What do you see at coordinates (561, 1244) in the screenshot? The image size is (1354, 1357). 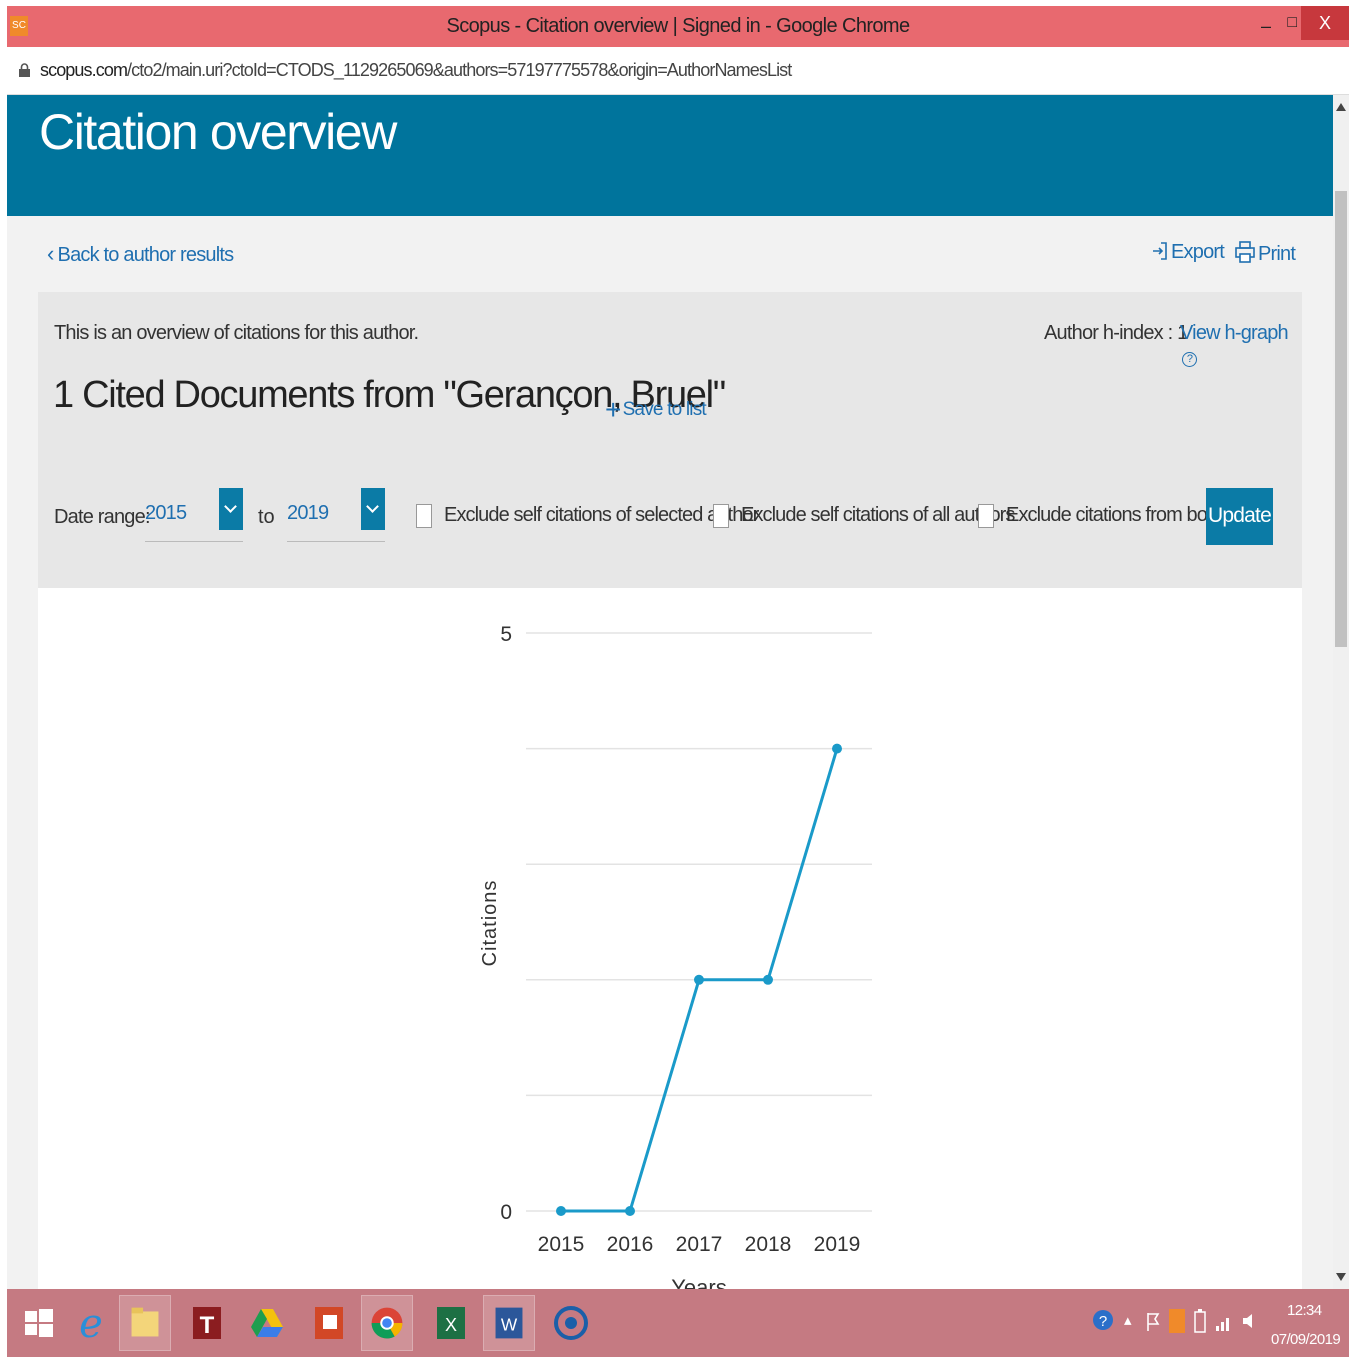 I see `chart-x-tick-label: 2015` at bounding box center [561, 1244].